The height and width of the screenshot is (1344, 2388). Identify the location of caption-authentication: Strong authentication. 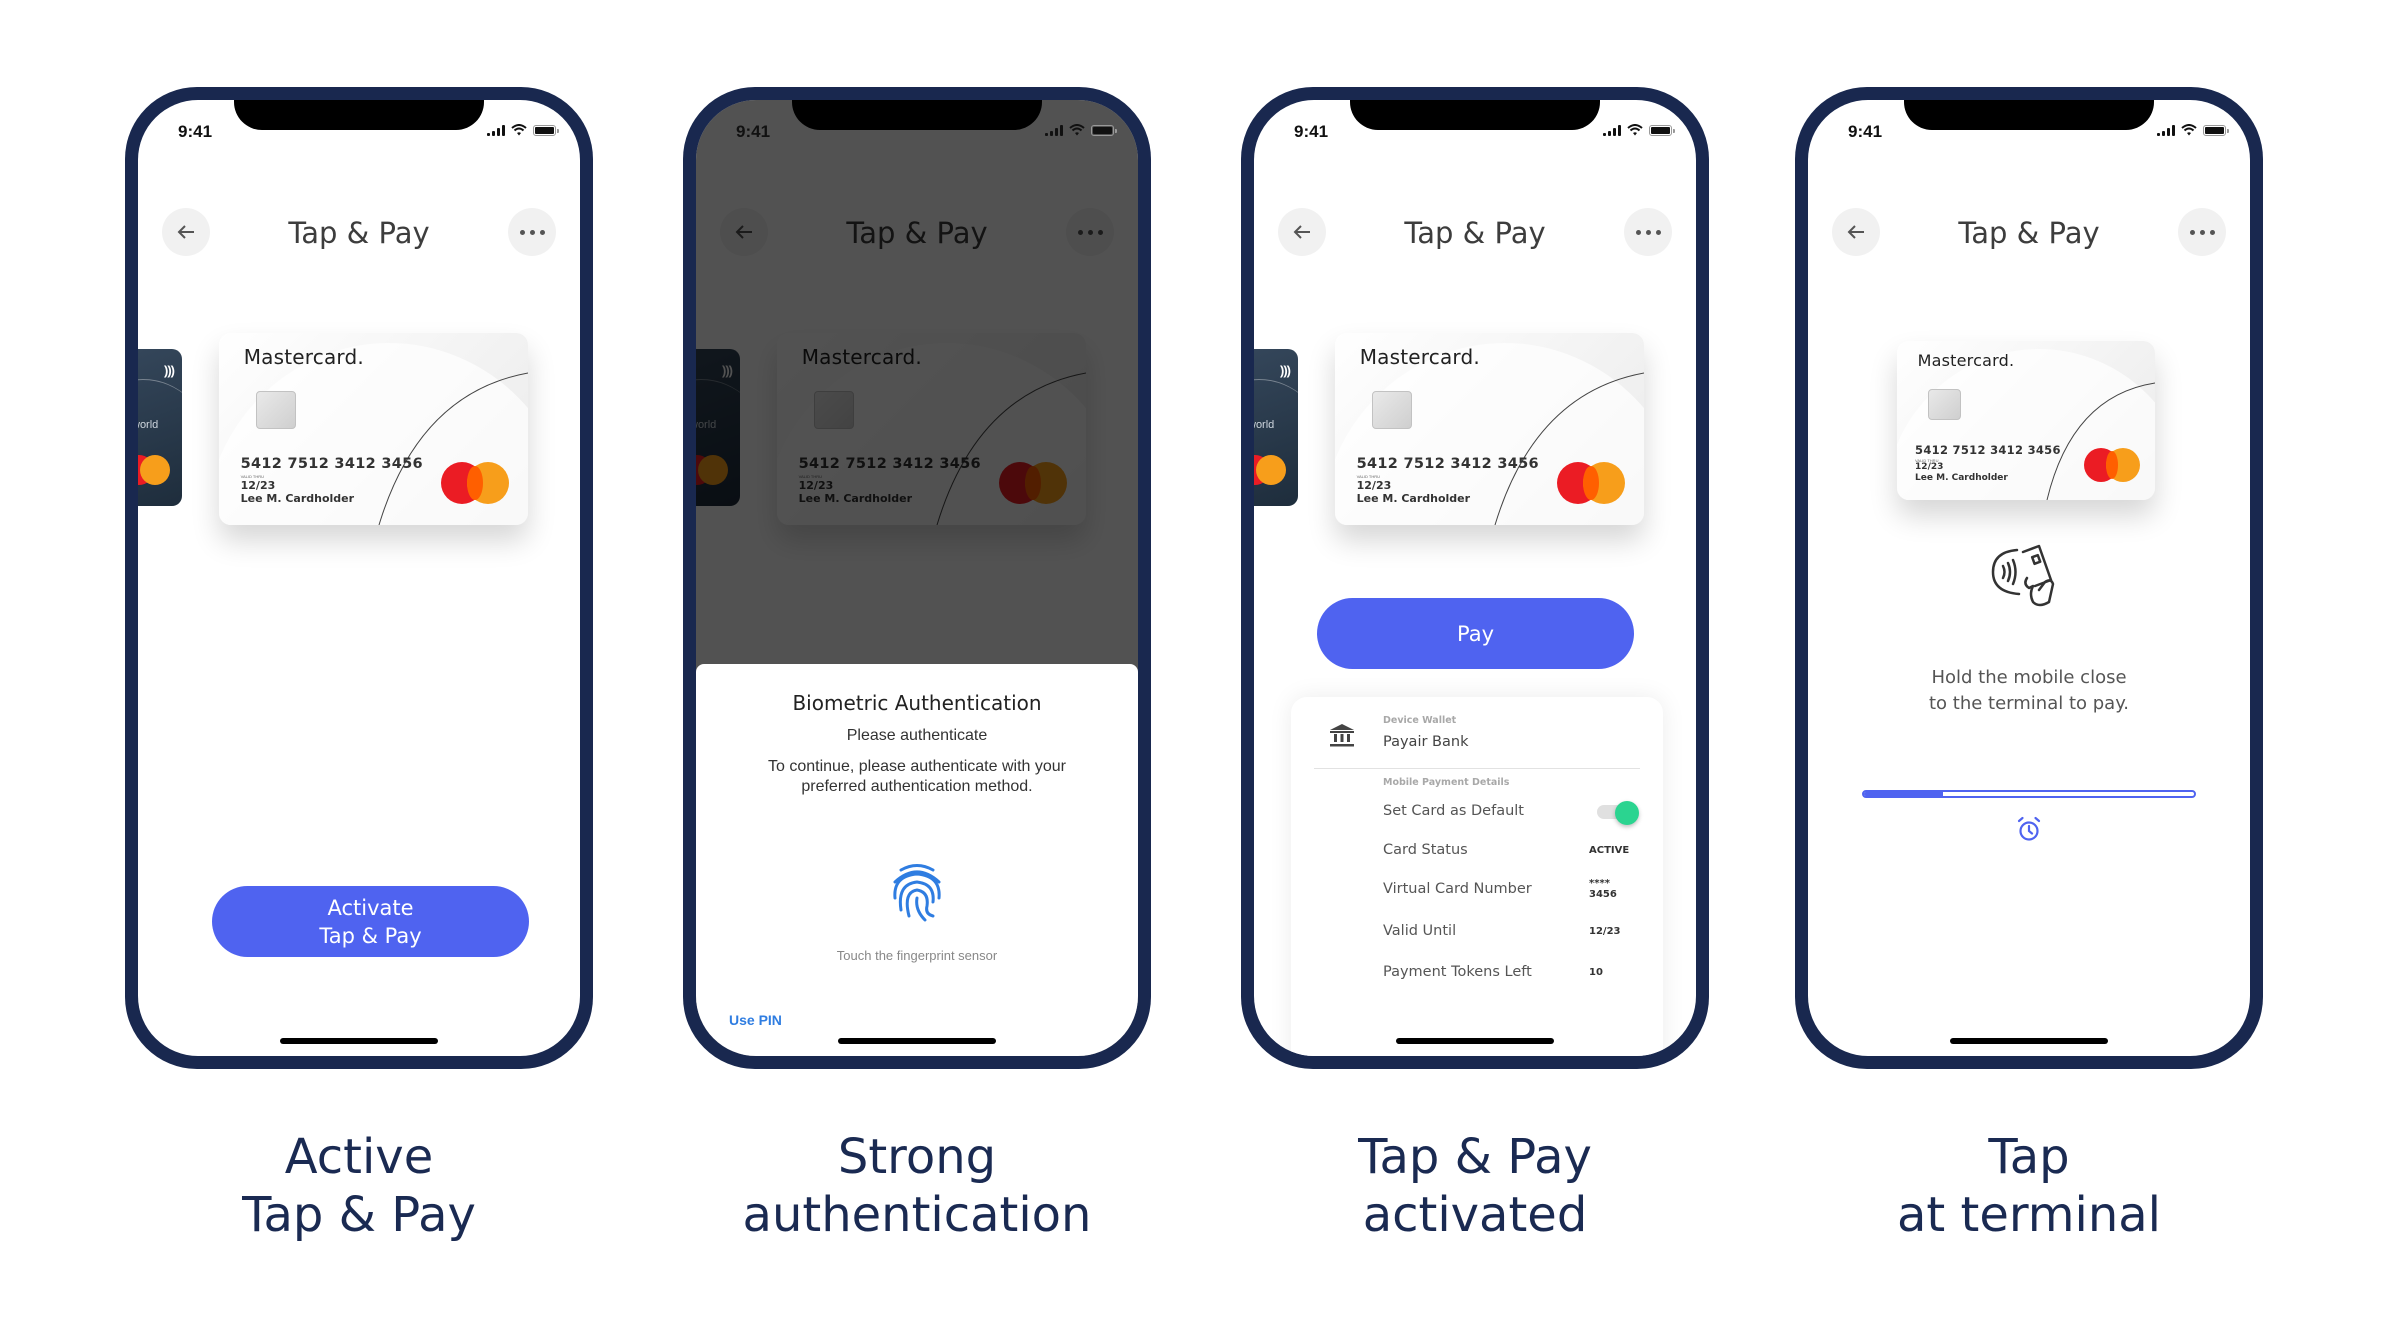
(917, 1186).